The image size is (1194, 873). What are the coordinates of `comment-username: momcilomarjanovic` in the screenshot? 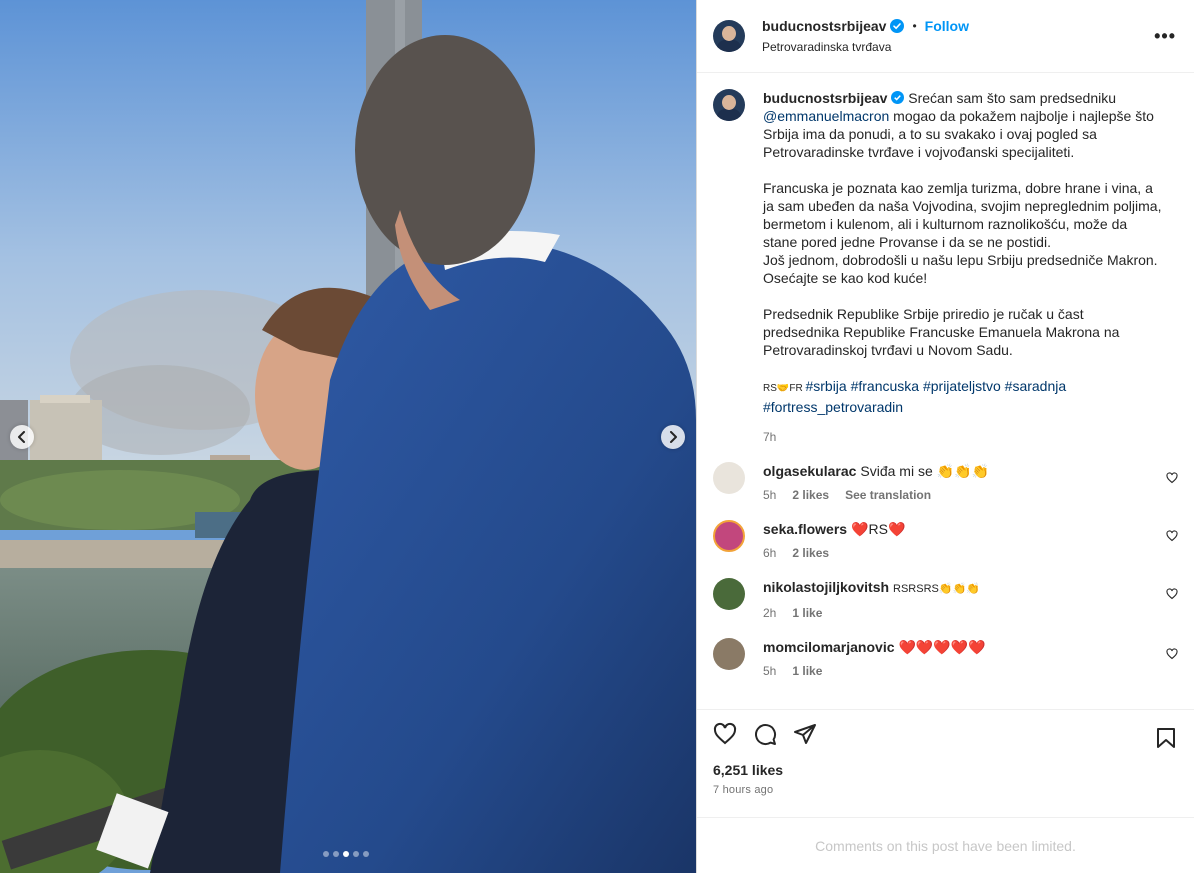 It's located at (829, 647).